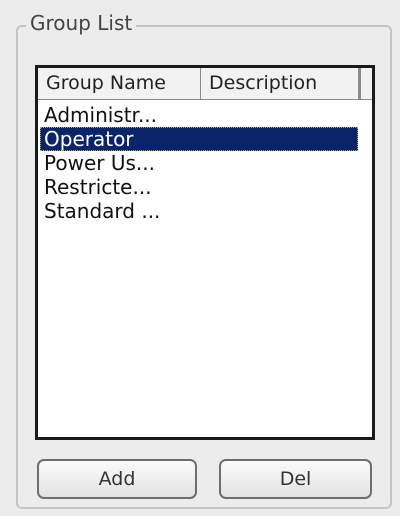 The height and width of the screenshot is (516, 407). What do you see at coordinates (81, 23) in the screenshot?
I see `group-list-title: Group List` at bounding box center [81, 23].